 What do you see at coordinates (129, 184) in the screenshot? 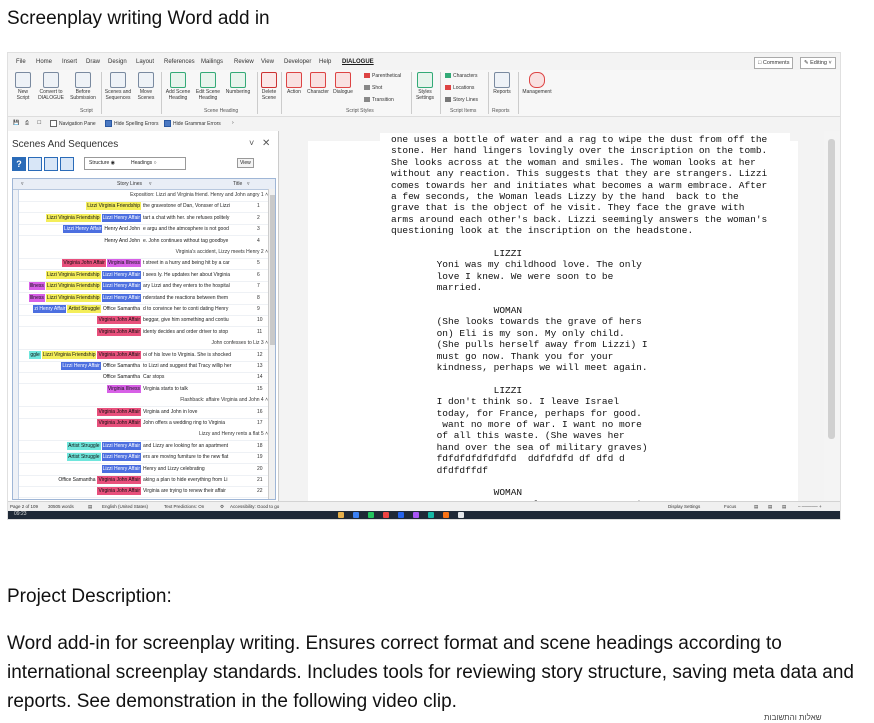
I see `col-story-lines: Story Lines` at bounding box center [129, 184].